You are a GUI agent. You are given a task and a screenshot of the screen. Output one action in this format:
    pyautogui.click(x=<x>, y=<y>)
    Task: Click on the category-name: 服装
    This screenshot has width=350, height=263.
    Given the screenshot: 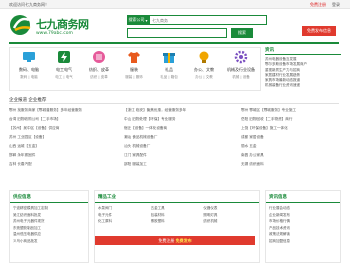 What is the action you would take?
    pyautogui.click(x=134, y=69)
    